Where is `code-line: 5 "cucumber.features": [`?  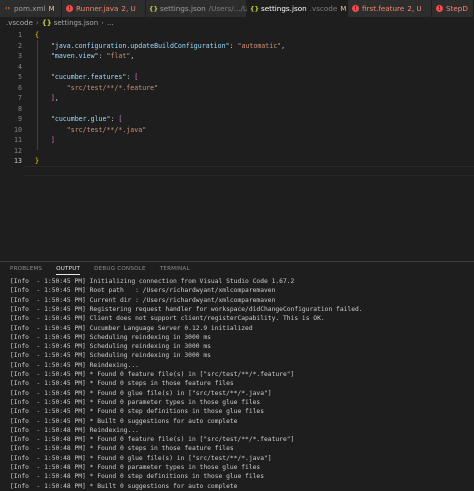 code-line: 5 "cucumber.features": [ is located at coordinates (237, 77).